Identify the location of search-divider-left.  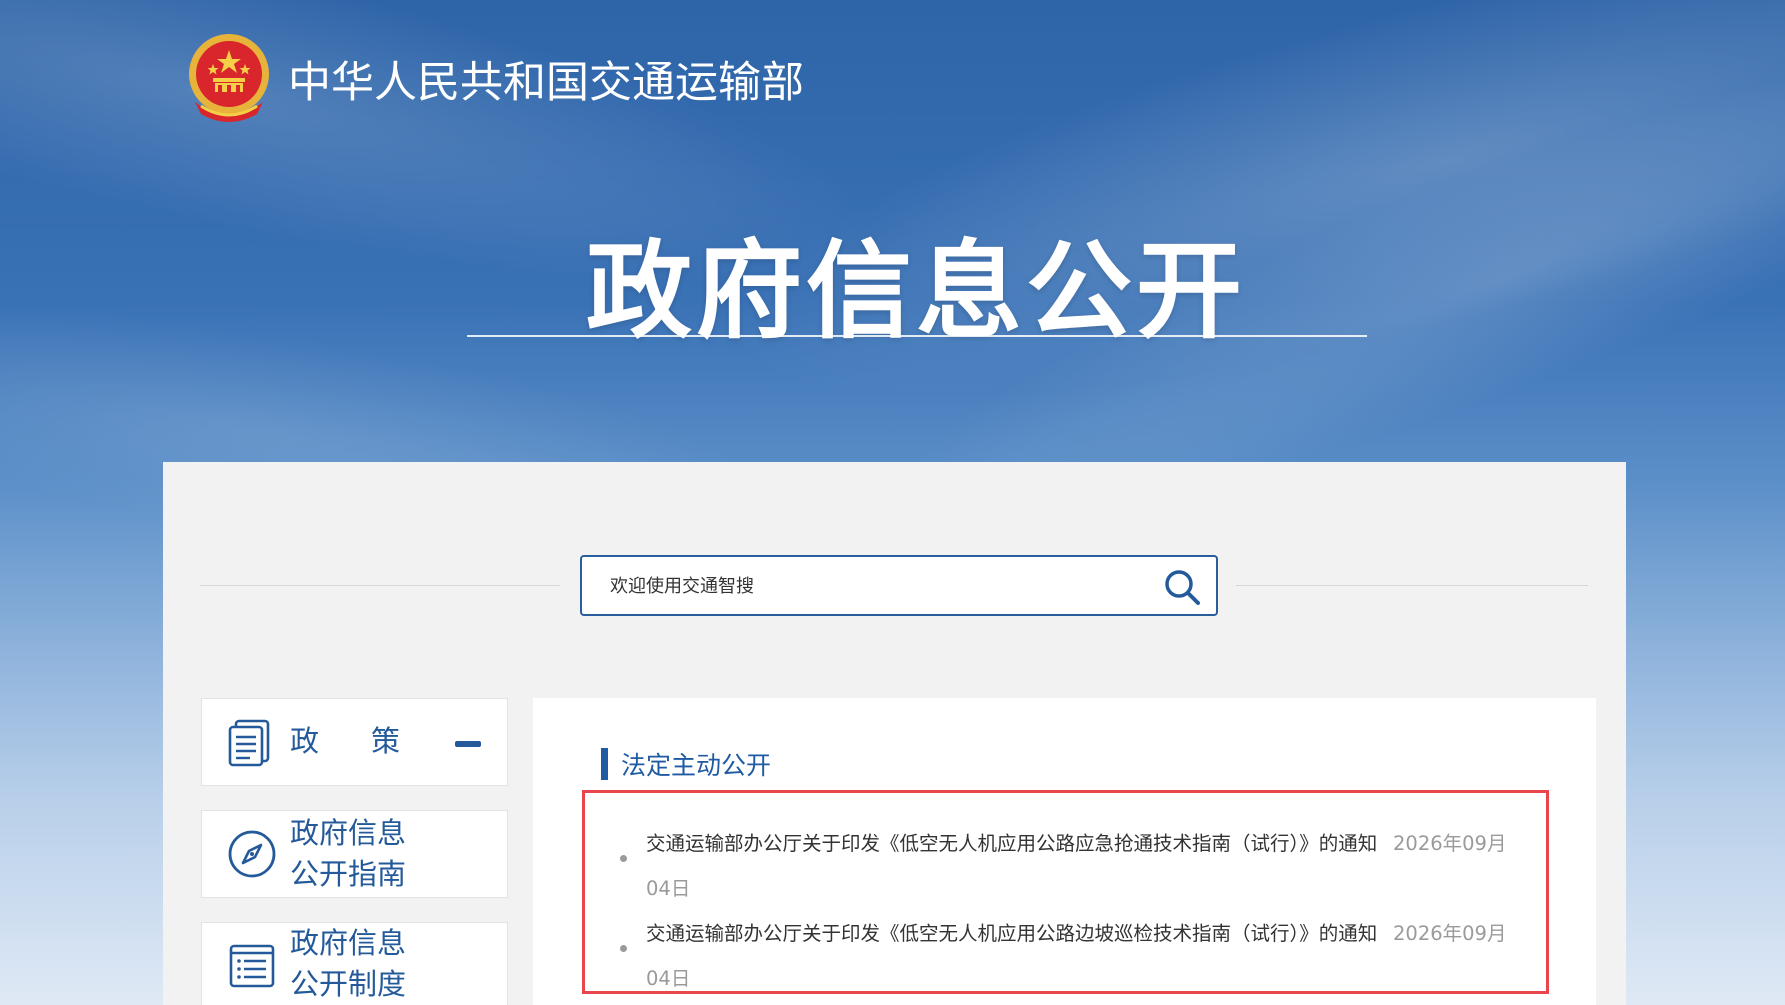
(380, 585).